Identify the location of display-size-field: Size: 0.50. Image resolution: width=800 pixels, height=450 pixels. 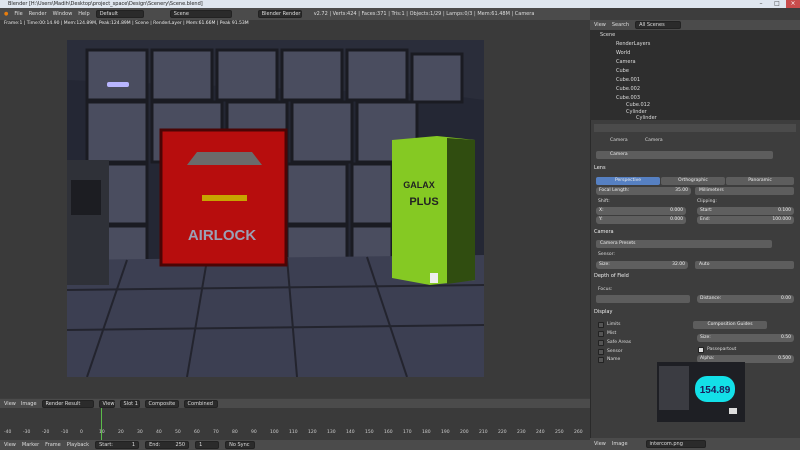
(745, 338).